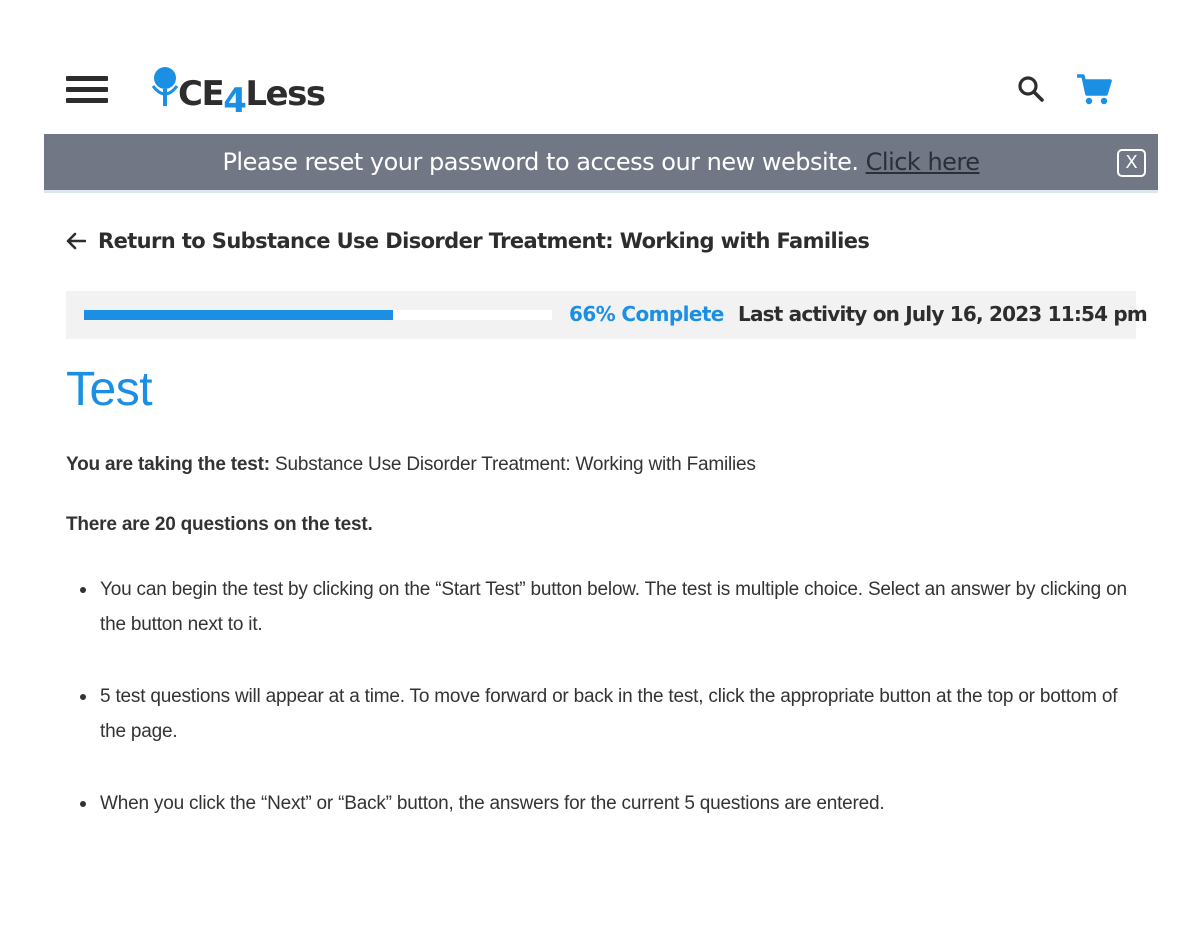  I want to click on site-logo: CE4Less, so click(245, 92).